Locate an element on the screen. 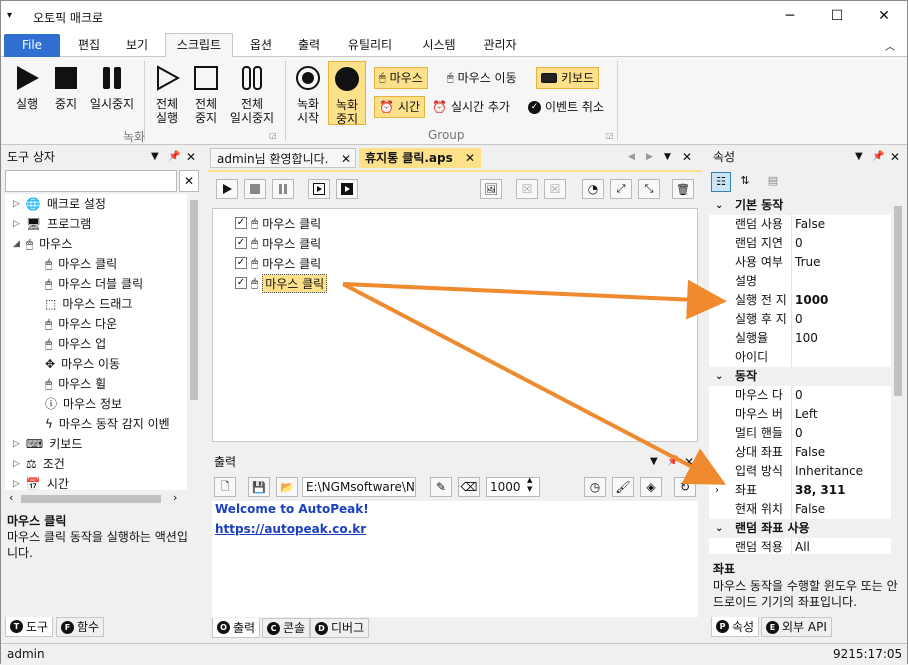 The height and width of the screenshot is (665, 908). arrow-to-coordinate is located at coordinates (534, 383).